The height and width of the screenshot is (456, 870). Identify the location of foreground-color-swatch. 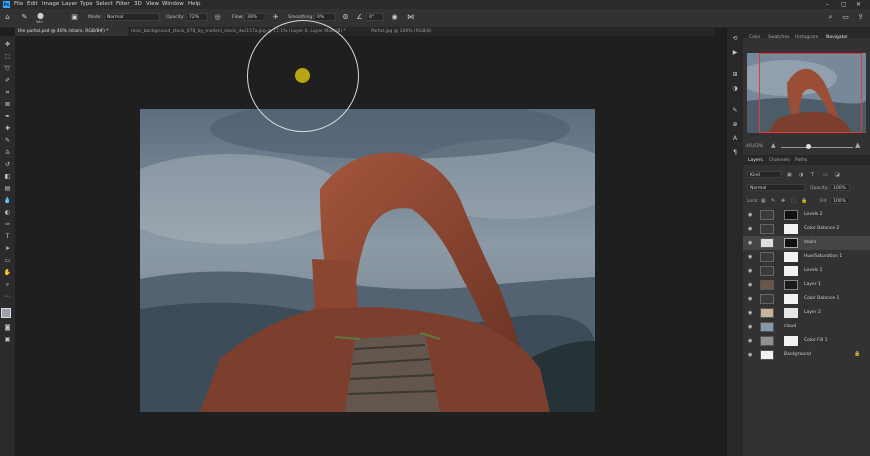
(6, 313).